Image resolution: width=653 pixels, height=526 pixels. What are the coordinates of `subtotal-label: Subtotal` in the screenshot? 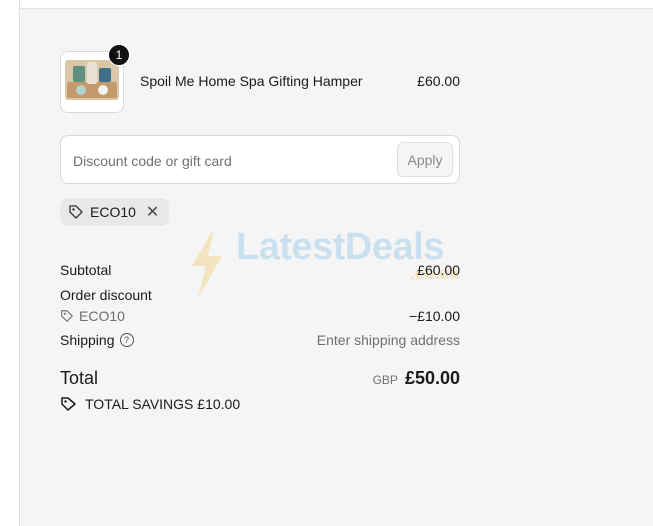 It's located at (86, 270).